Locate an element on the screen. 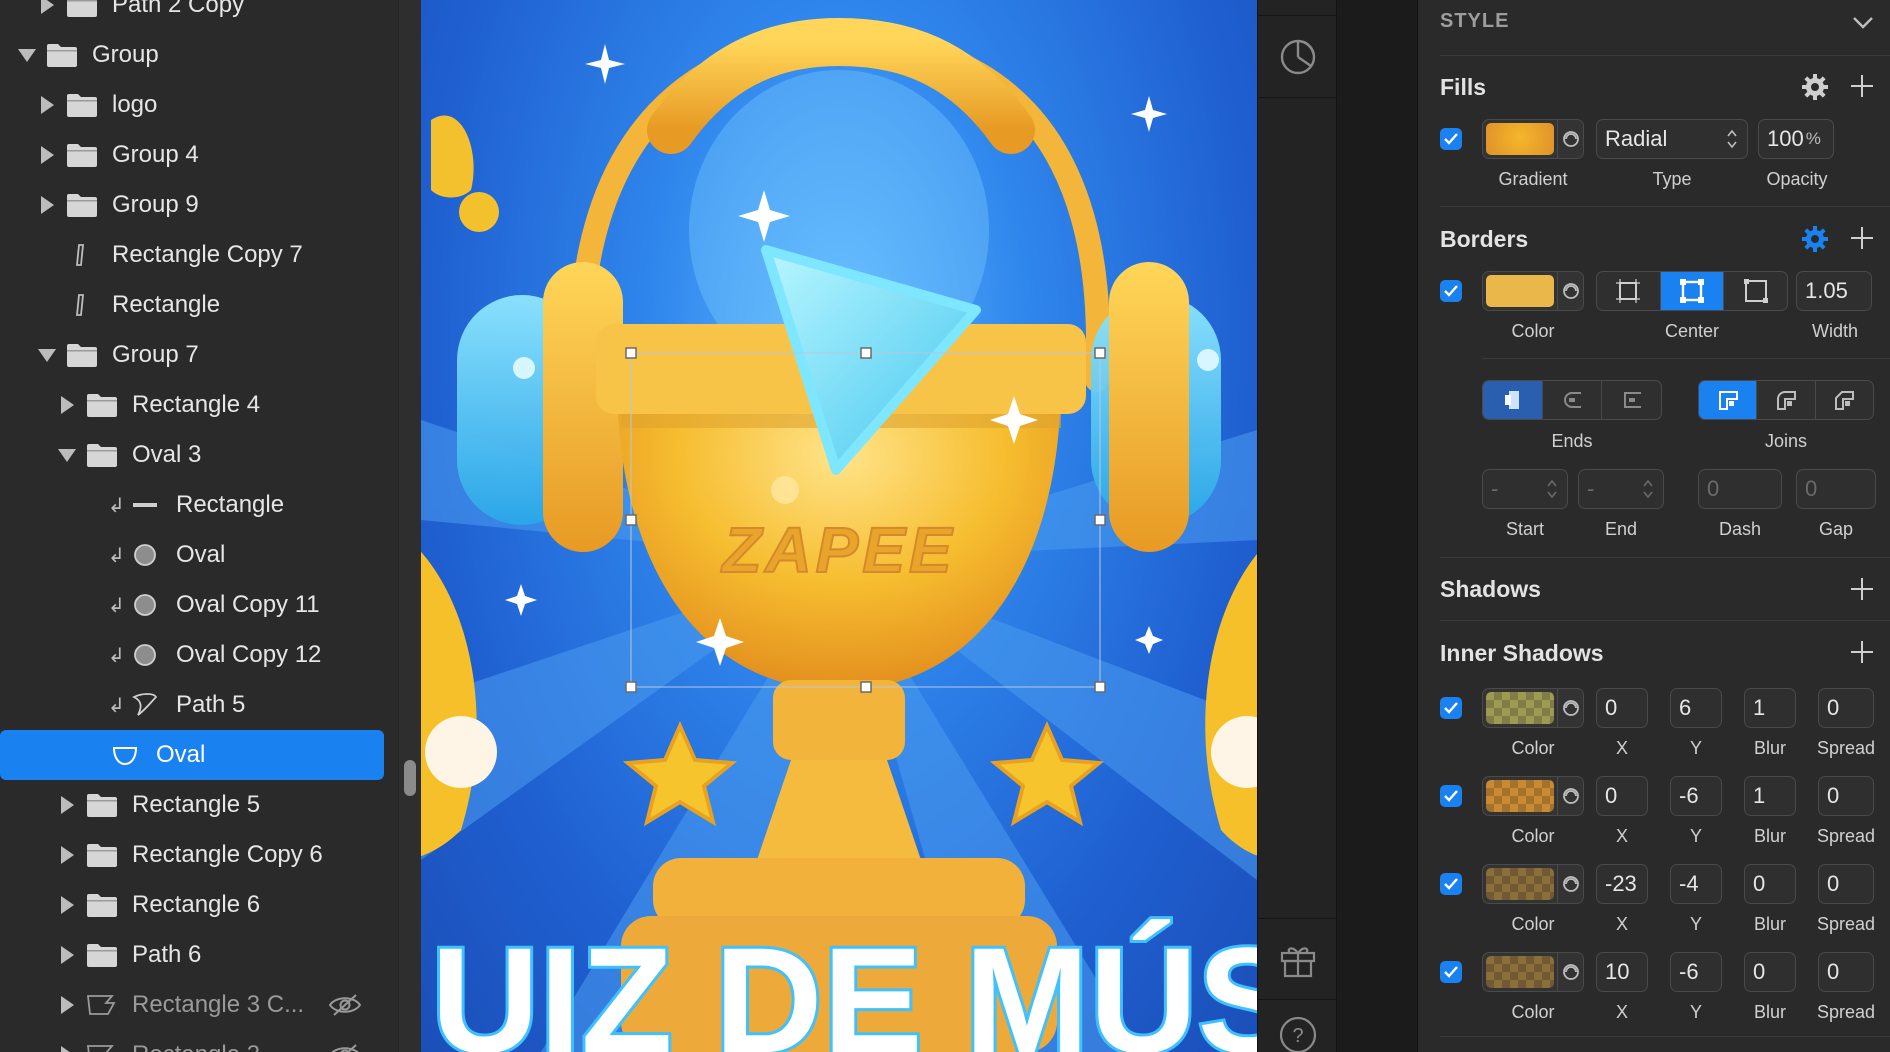 This screenshot has width=1890, height=1052. line-ends-segmented is located at coordinates (1572, 400).